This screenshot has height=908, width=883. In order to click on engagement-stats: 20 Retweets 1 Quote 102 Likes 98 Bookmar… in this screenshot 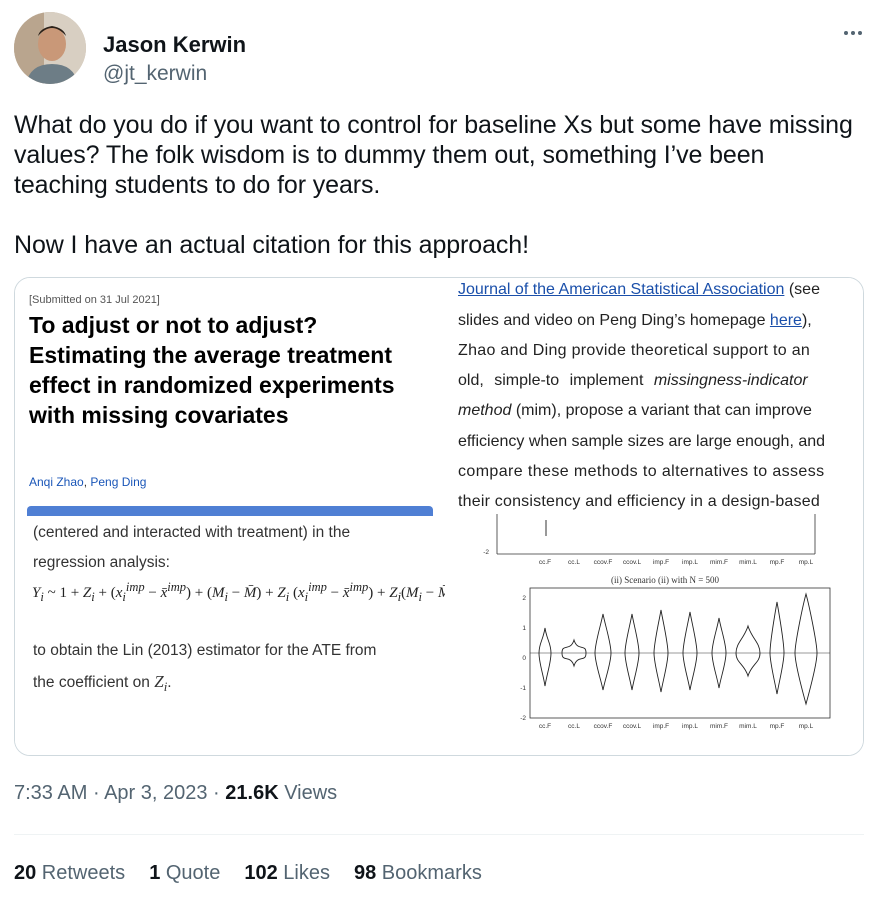, I will do `click(248, 873)`.